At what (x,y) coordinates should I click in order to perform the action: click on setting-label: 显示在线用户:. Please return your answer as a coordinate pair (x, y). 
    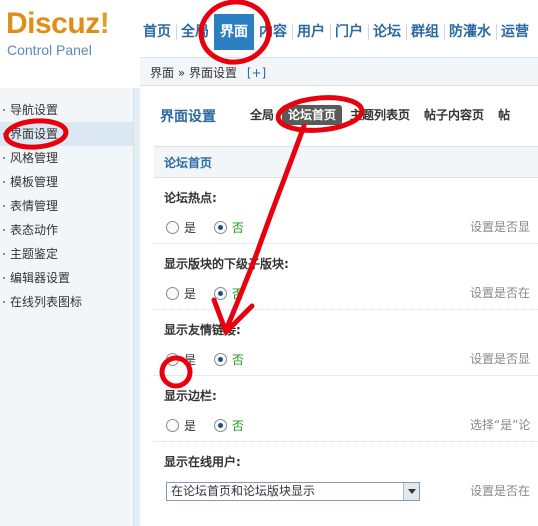
    Looking at the image, I should click on (202, 462).